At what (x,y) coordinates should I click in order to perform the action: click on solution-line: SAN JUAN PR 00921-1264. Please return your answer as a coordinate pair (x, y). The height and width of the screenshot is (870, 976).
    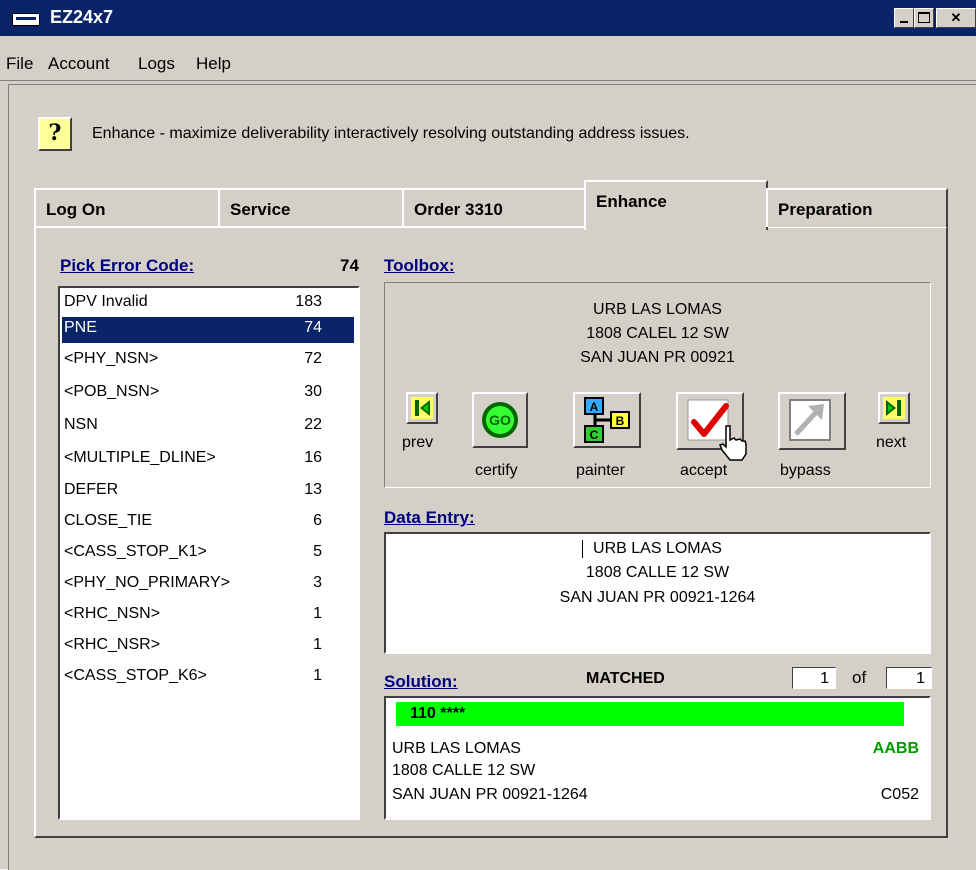
    Looking at the image, I should click on (490, 794).